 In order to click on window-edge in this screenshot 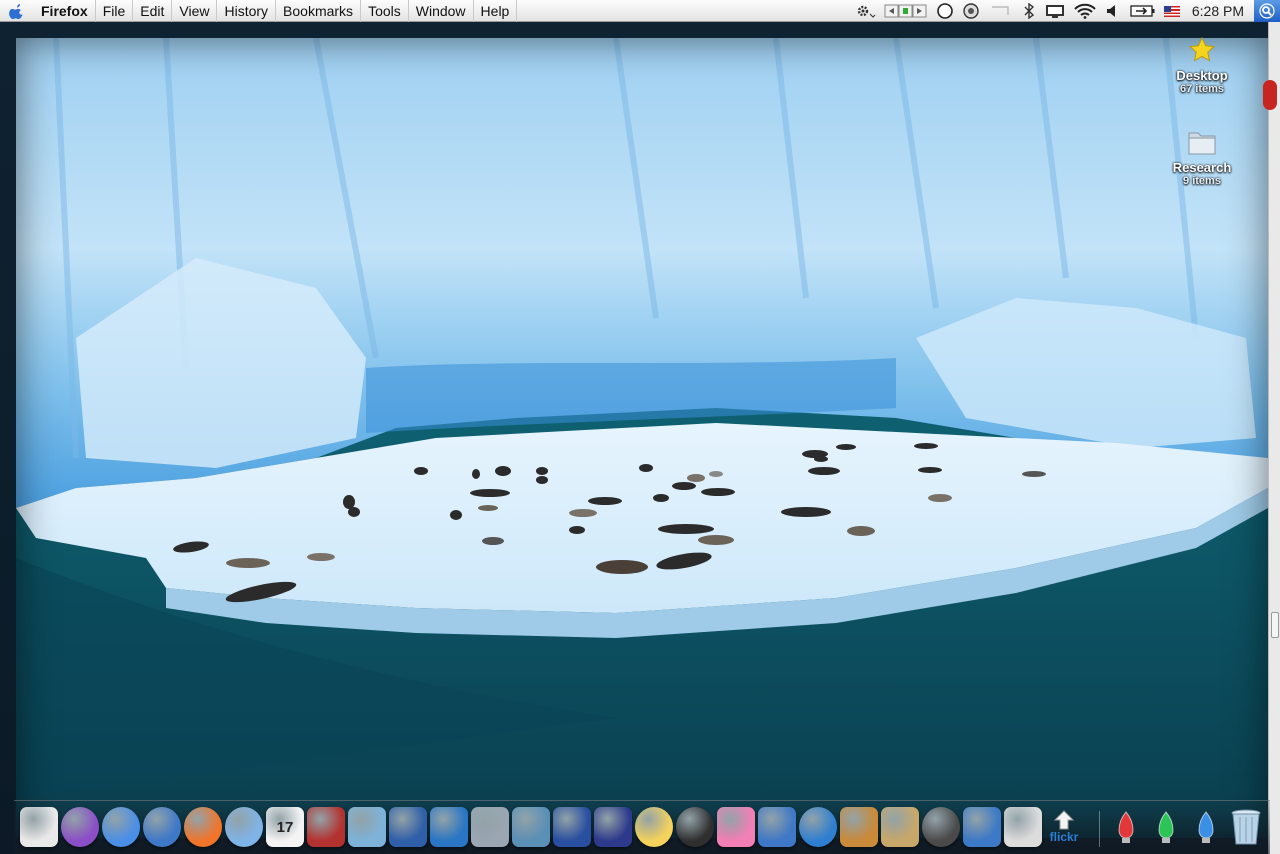, I will do `click(1271, 438)`.